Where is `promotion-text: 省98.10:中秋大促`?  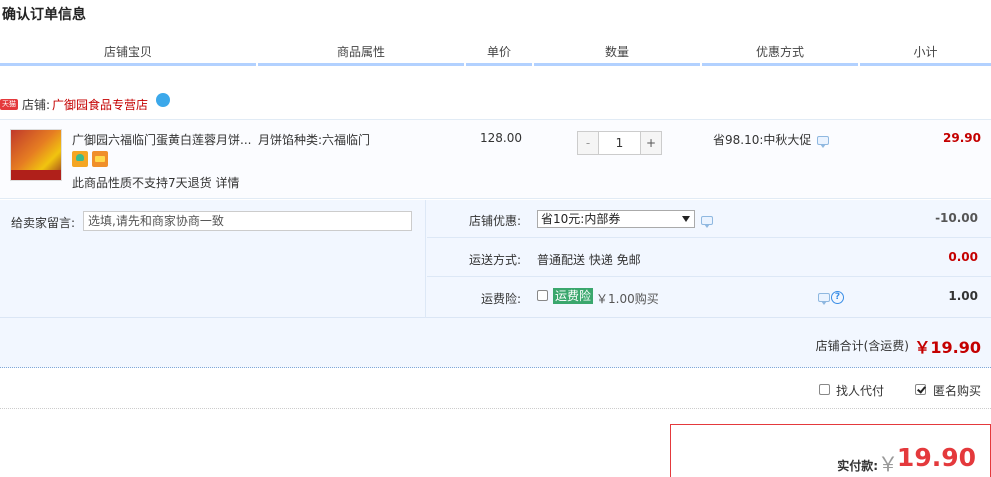
promotion-text: 省98.10:中秋大促 is located at coordinates (762, 140).